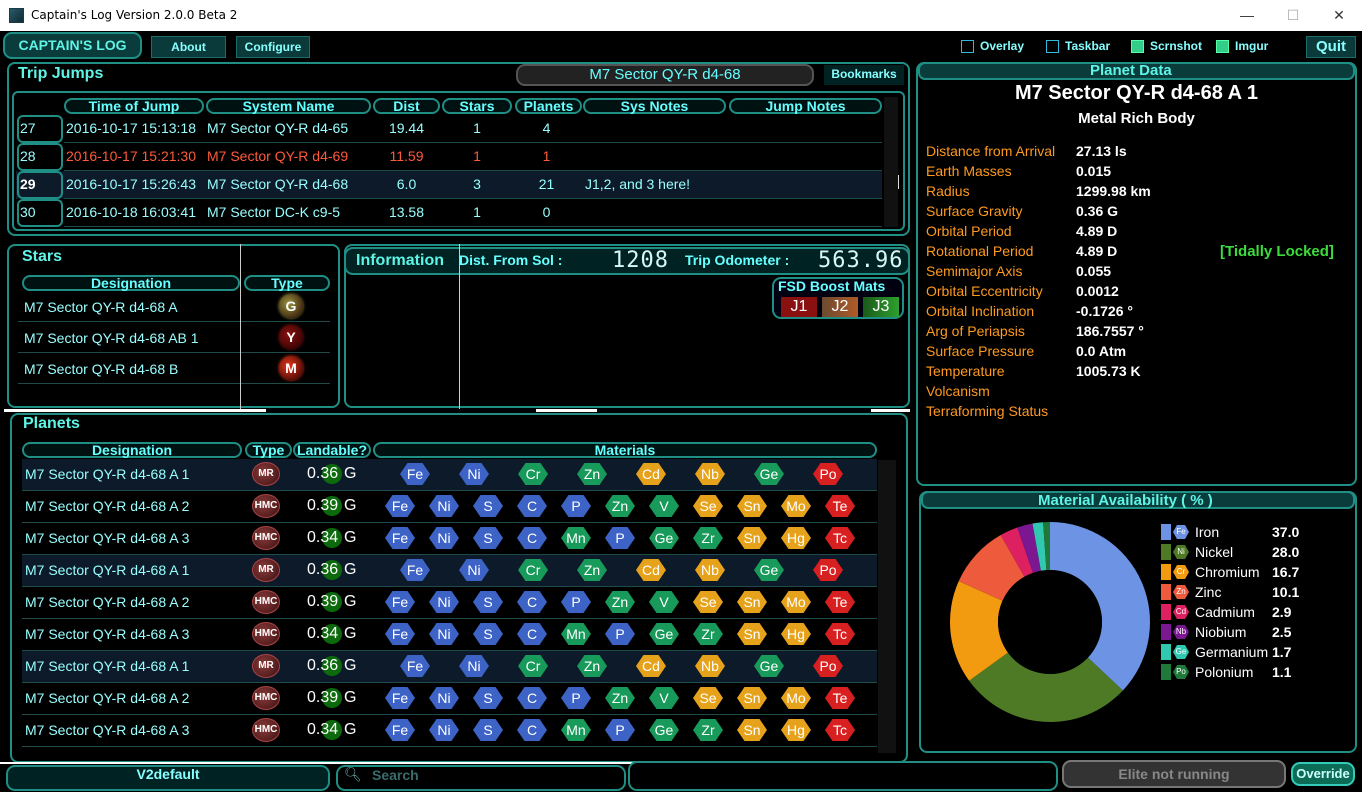 The height and width of the screenshot is (792, 1362). Describe the element at coordinates (799, 307) in the screenshot. I see `fsd-j1: J1` at that location.